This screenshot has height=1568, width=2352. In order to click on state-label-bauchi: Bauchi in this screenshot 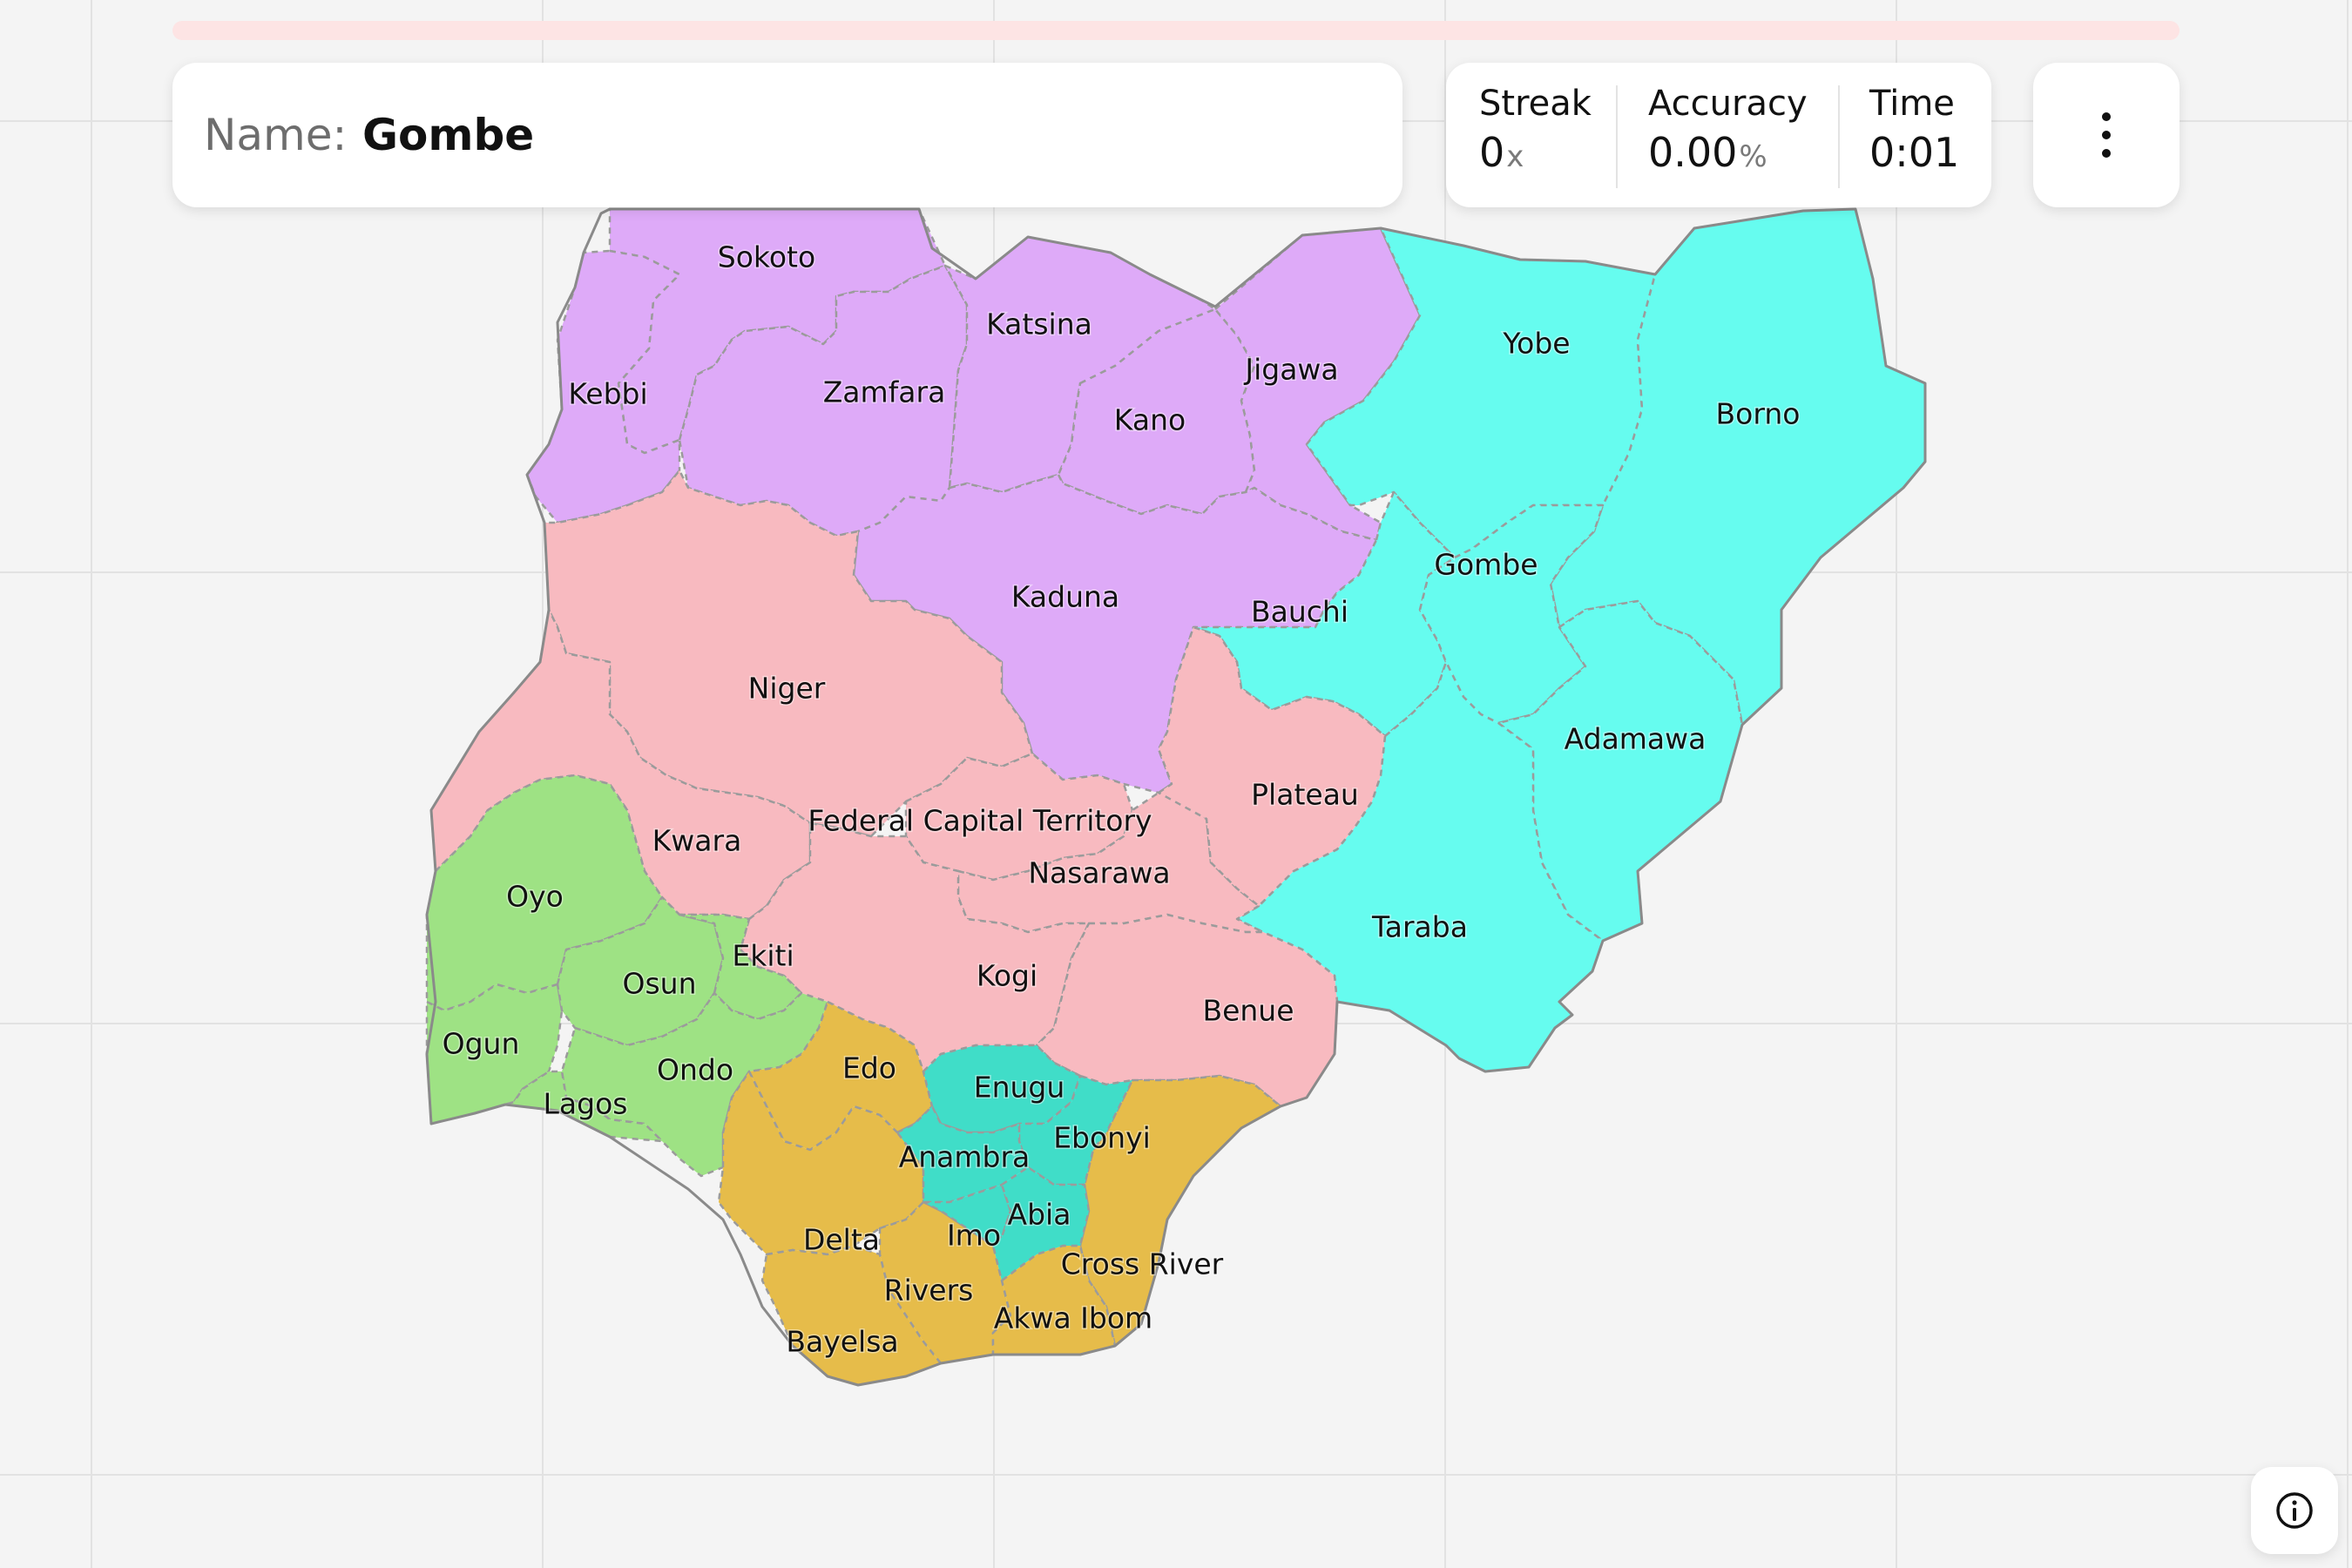, I will do `click(1300, 612)`.